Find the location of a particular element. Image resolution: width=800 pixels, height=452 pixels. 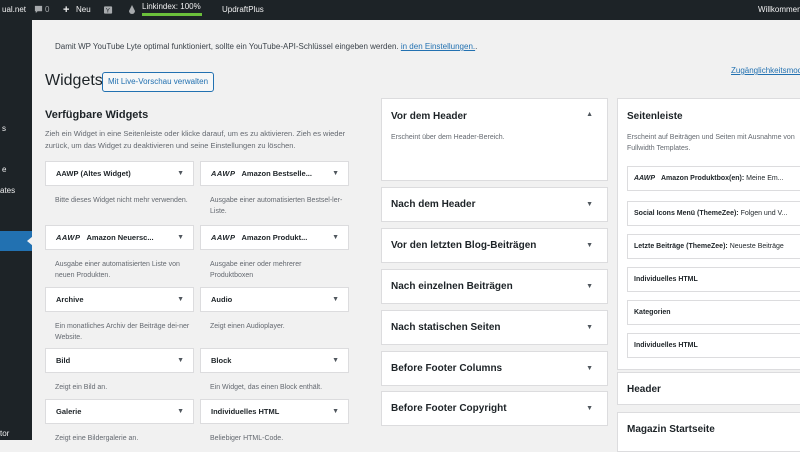

widget-area: Nach einzelnen Beiträgen ▼ is located at coordinates (494, 286).